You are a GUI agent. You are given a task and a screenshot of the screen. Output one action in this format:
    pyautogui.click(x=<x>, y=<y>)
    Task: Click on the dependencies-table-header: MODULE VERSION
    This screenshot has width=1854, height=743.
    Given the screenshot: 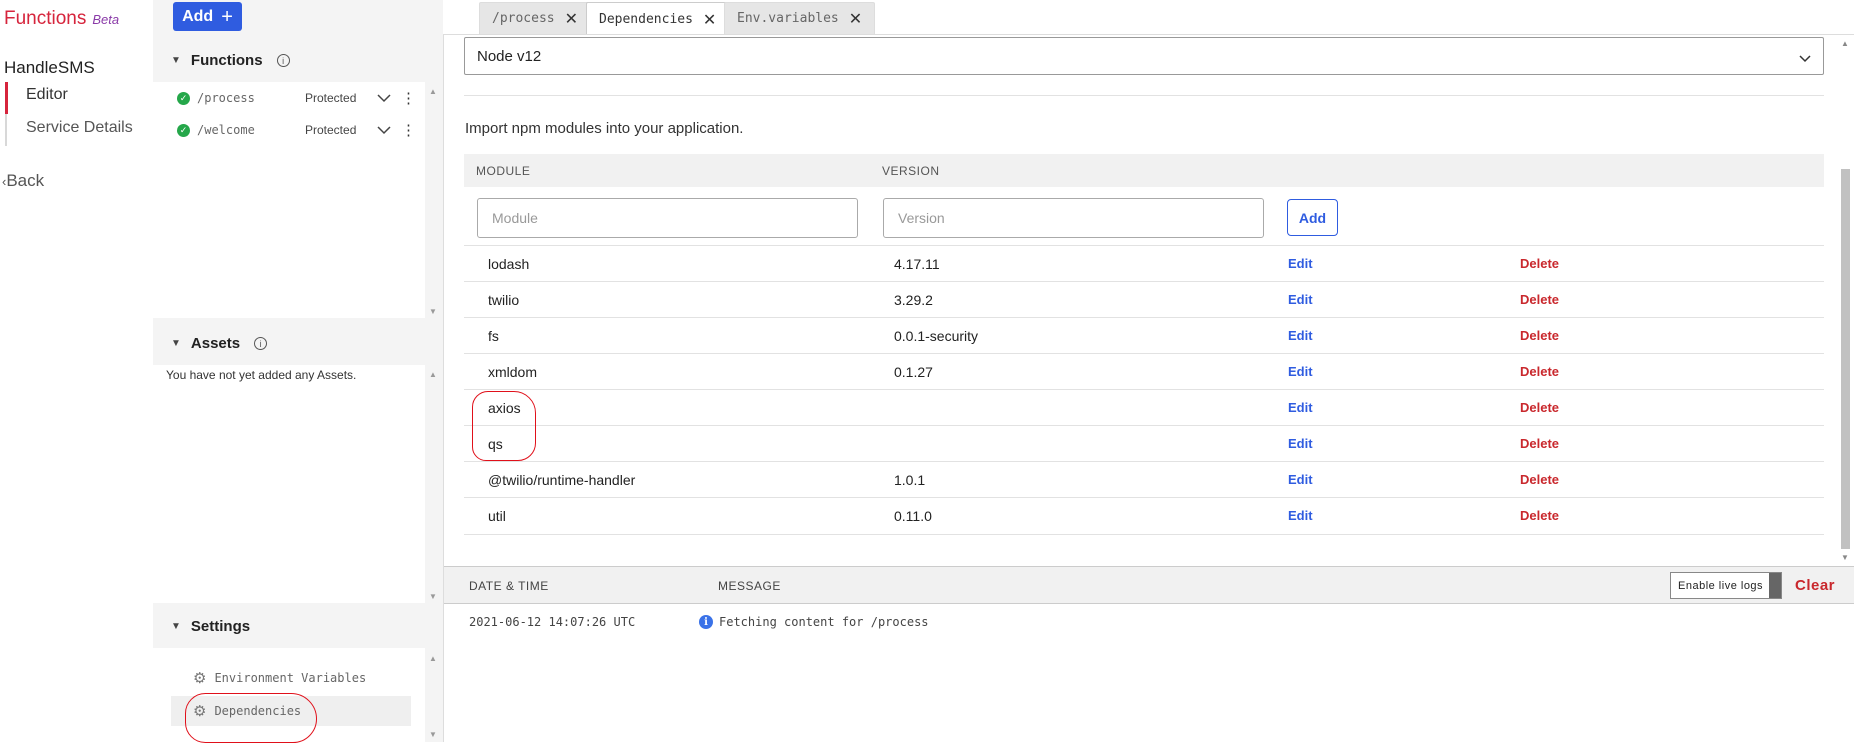 What is the action you would take?
    pyautogui.click(x=1144, y=170)
    